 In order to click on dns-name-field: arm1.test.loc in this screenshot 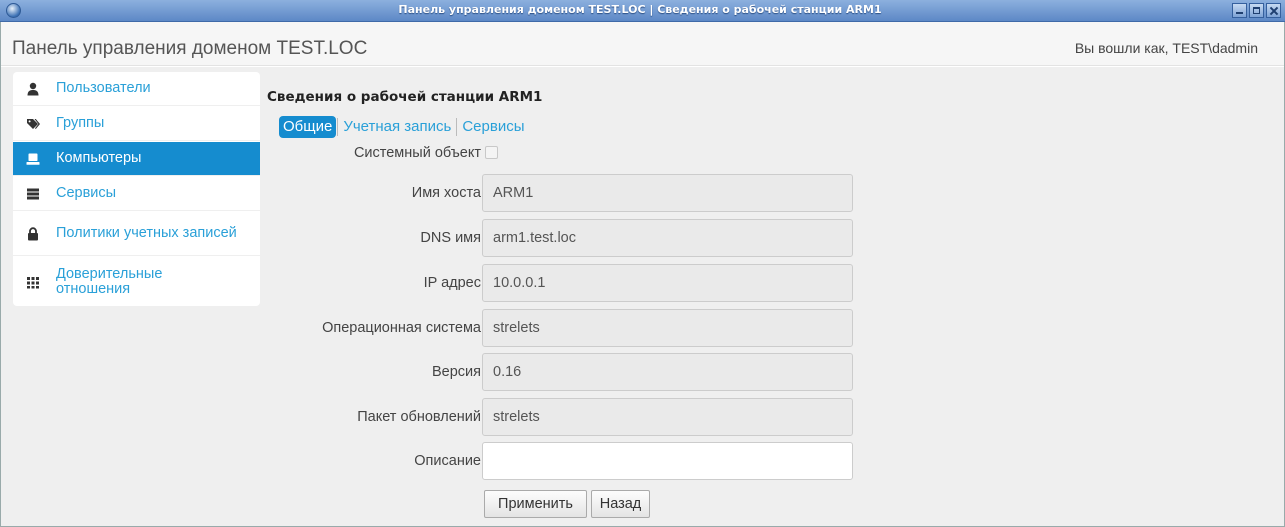, I will do `click(667, 238)`.